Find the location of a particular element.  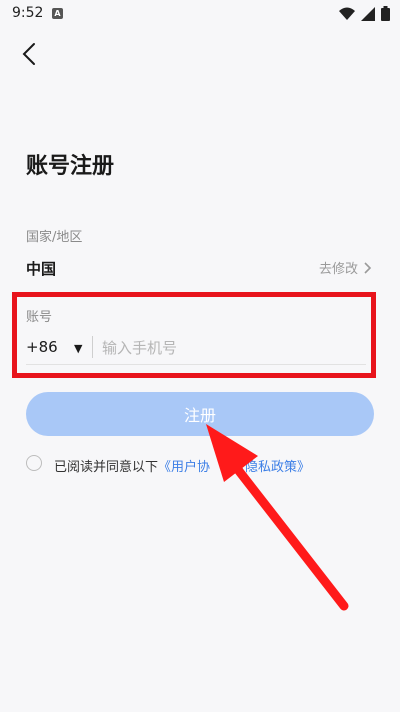

highlight-box is located at coordinates (194, 335).